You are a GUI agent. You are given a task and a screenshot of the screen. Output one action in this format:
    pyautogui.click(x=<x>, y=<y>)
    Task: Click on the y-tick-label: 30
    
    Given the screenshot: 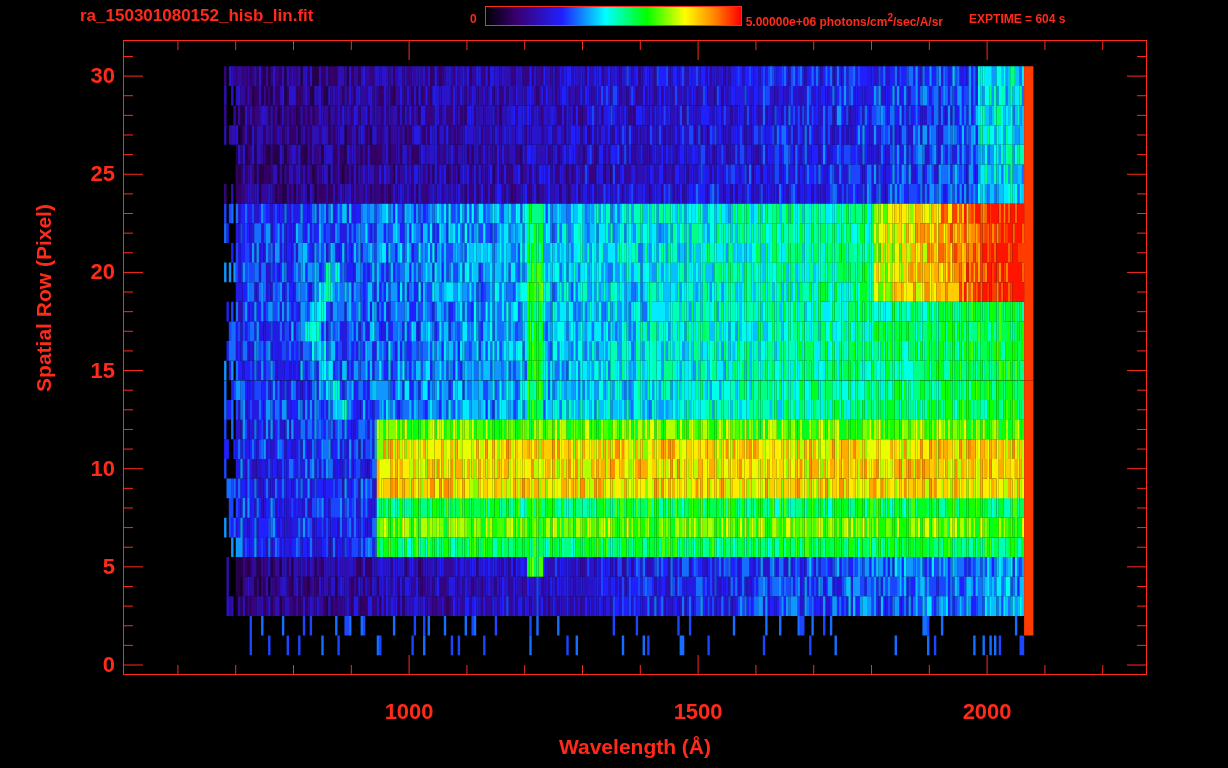 What is the action you would take?
    pyautogui.click(x=102, y=76)
    